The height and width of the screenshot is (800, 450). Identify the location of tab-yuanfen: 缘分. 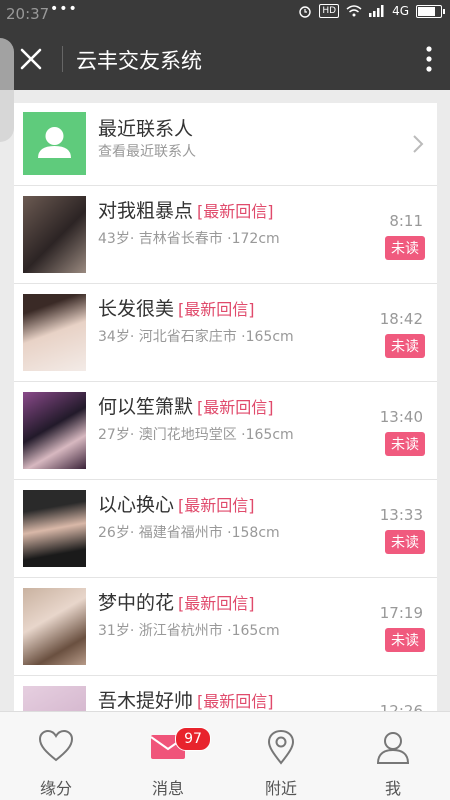
(56, 756).